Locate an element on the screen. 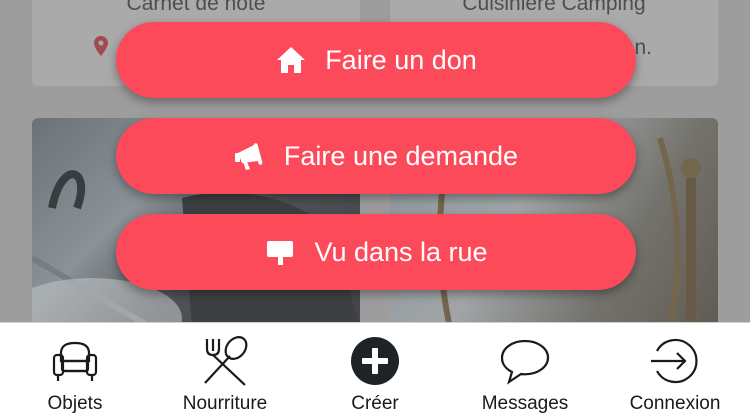  tab-connexion: Connexion is located at coordinates (675, 371).